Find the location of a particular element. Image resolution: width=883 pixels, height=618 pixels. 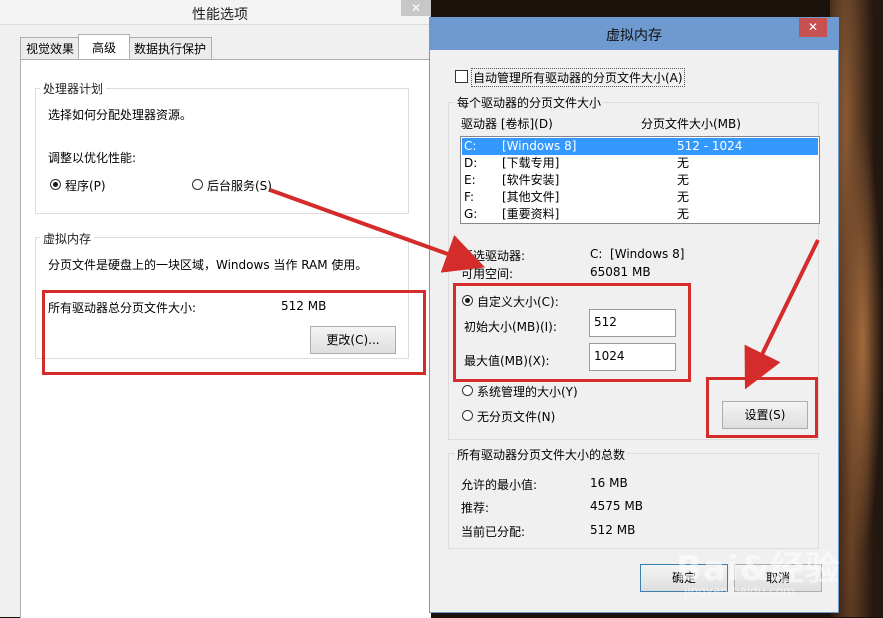

arrow-to-set-button is located at coordinates (782, 314).